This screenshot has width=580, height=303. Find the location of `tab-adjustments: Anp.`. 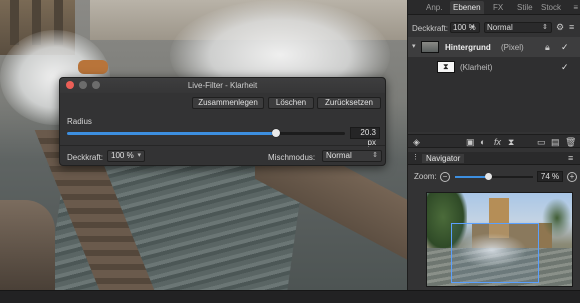

tab-adjustments: Anp. is located at coordinates (434, 7).